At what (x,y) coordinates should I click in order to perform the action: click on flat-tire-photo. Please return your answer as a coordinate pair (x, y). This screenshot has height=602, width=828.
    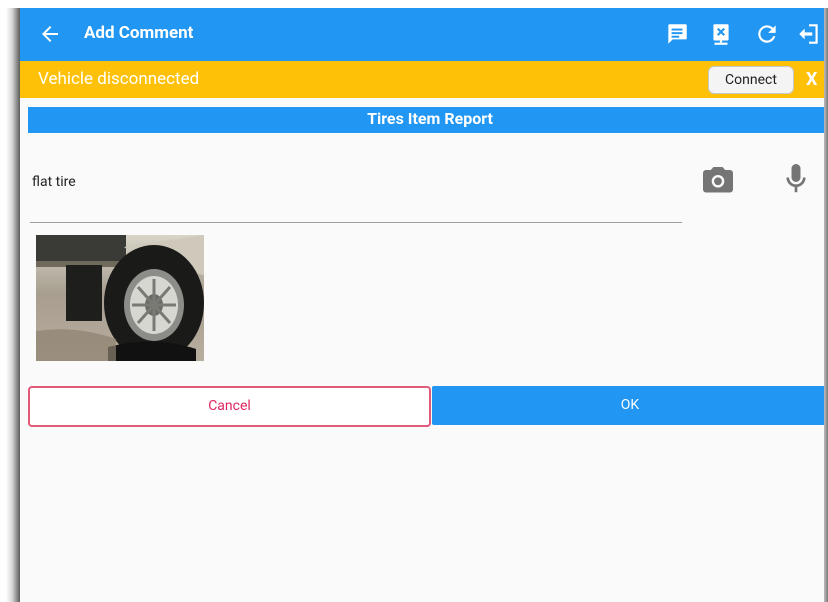
    Looking at the image, I should click on (120, 298).